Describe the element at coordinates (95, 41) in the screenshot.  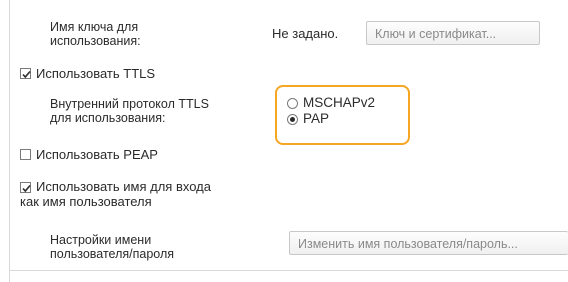
I see `key-name-label-line2: использования:` at that location.